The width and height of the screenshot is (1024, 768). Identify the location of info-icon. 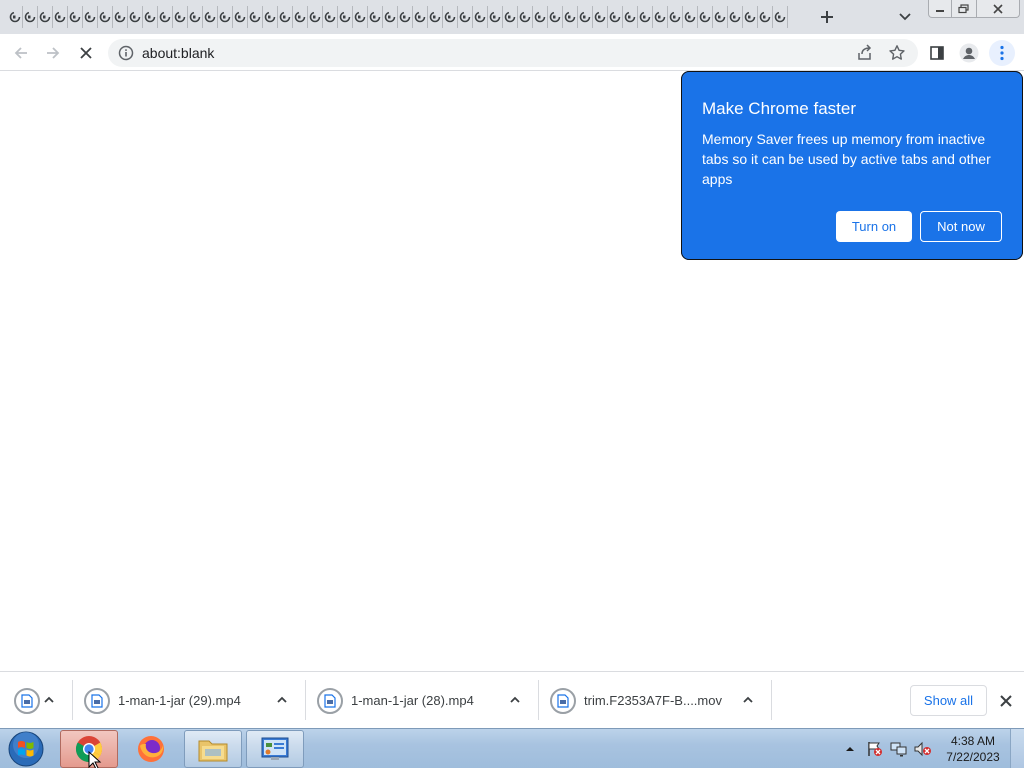
(126, 53).